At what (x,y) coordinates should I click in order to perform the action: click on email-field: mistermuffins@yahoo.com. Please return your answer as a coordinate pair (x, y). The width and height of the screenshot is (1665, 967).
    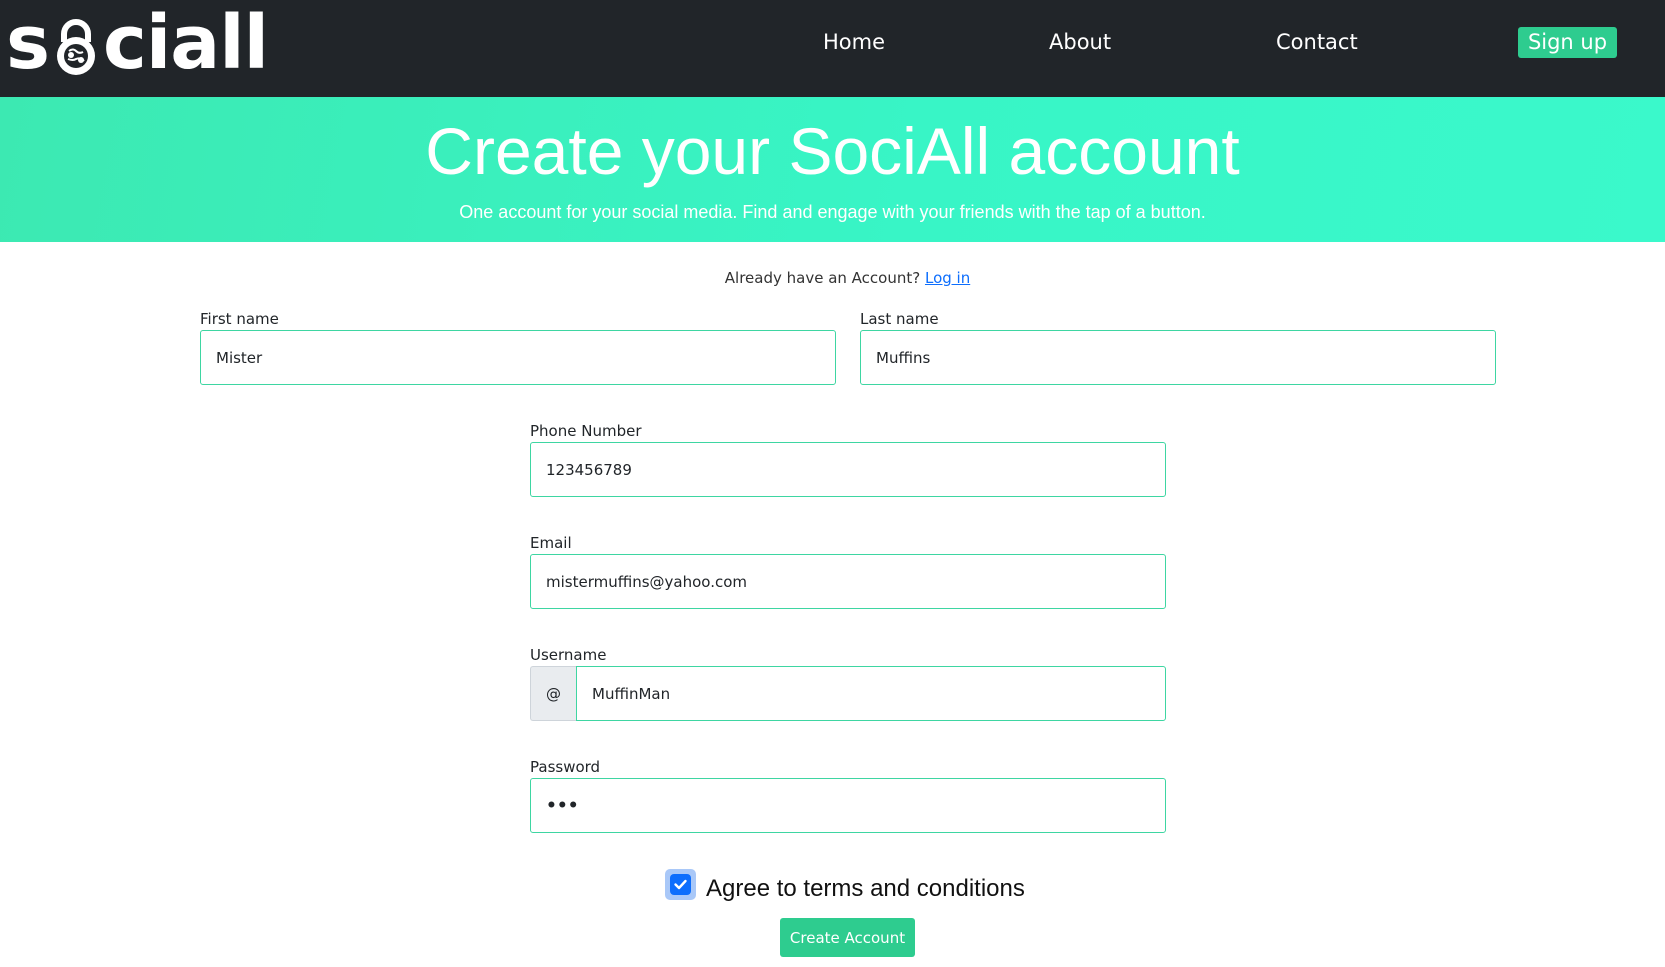
    Looking at the image, I should click on (848, 581).